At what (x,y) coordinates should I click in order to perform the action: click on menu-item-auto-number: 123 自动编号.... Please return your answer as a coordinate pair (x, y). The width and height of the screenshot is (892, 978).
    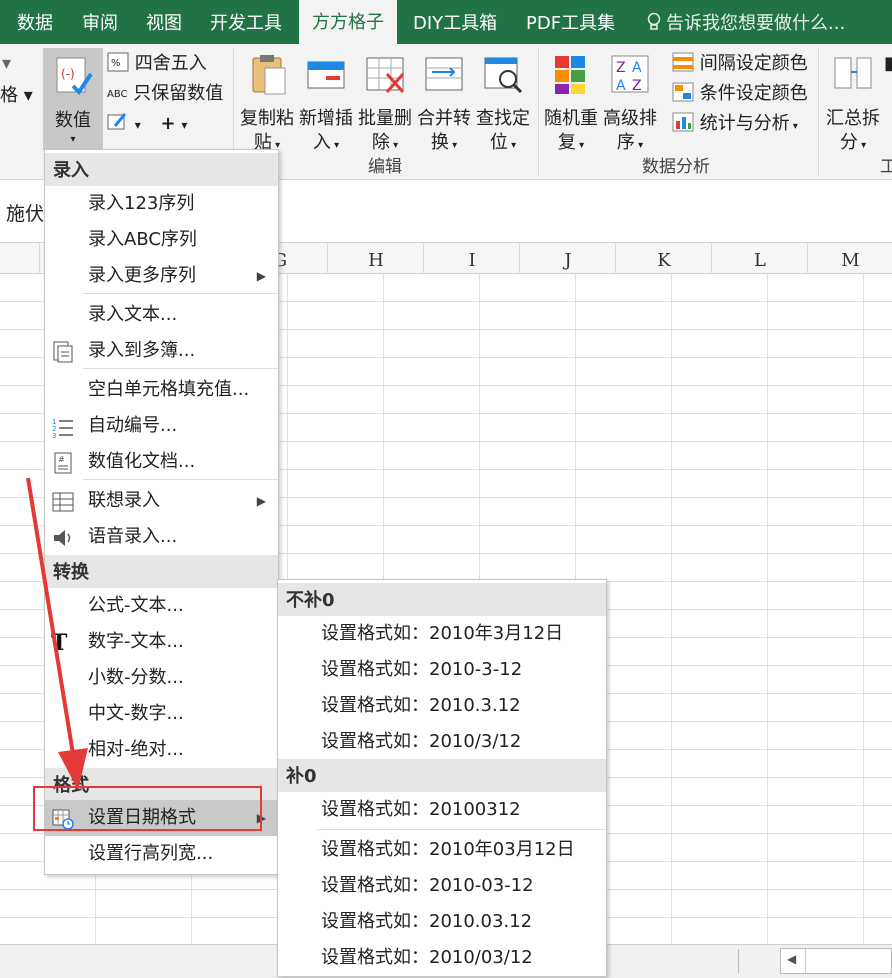
    Looking at the image, I should click on (161, 426).